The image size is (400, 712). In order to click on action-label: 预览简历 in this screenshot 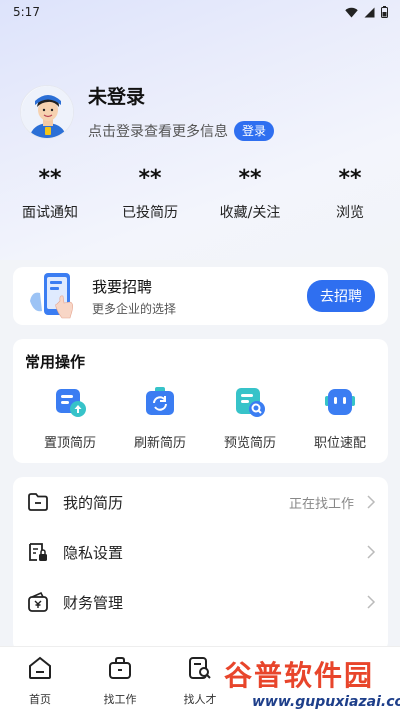, I will do `click(249, 443)`.